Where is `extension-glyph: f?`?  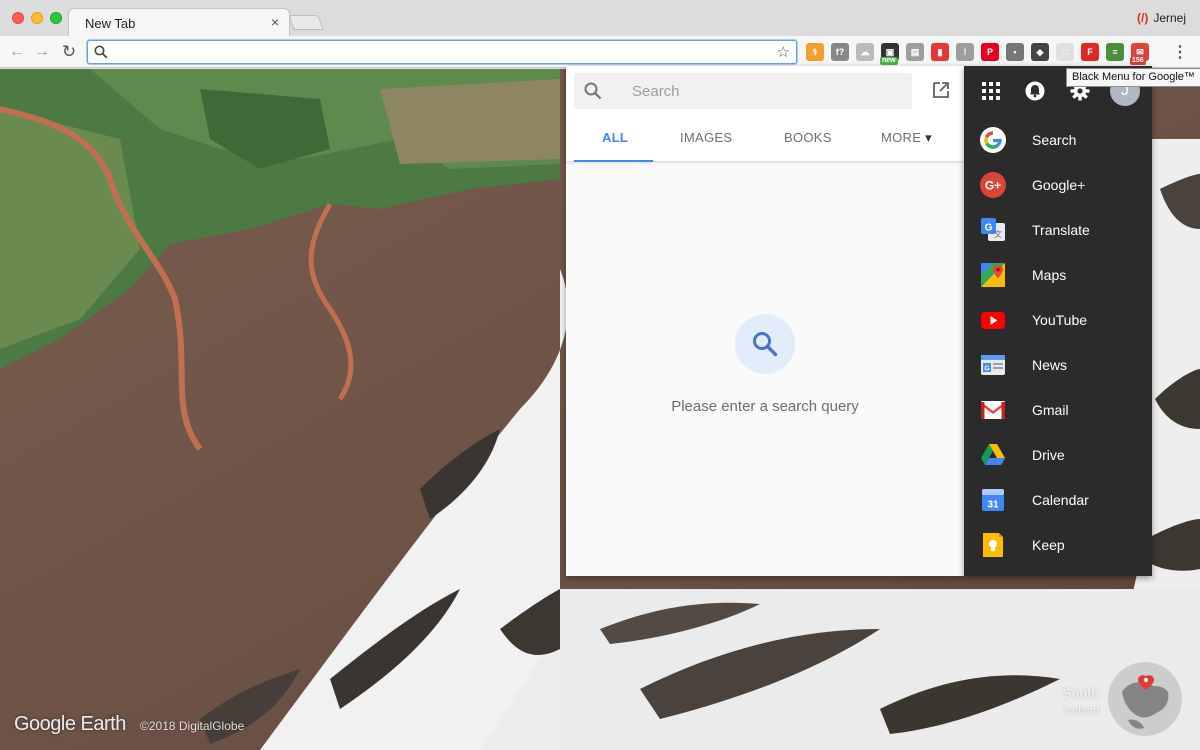 extension-glyph: f? is located at coordinates (840, 52).